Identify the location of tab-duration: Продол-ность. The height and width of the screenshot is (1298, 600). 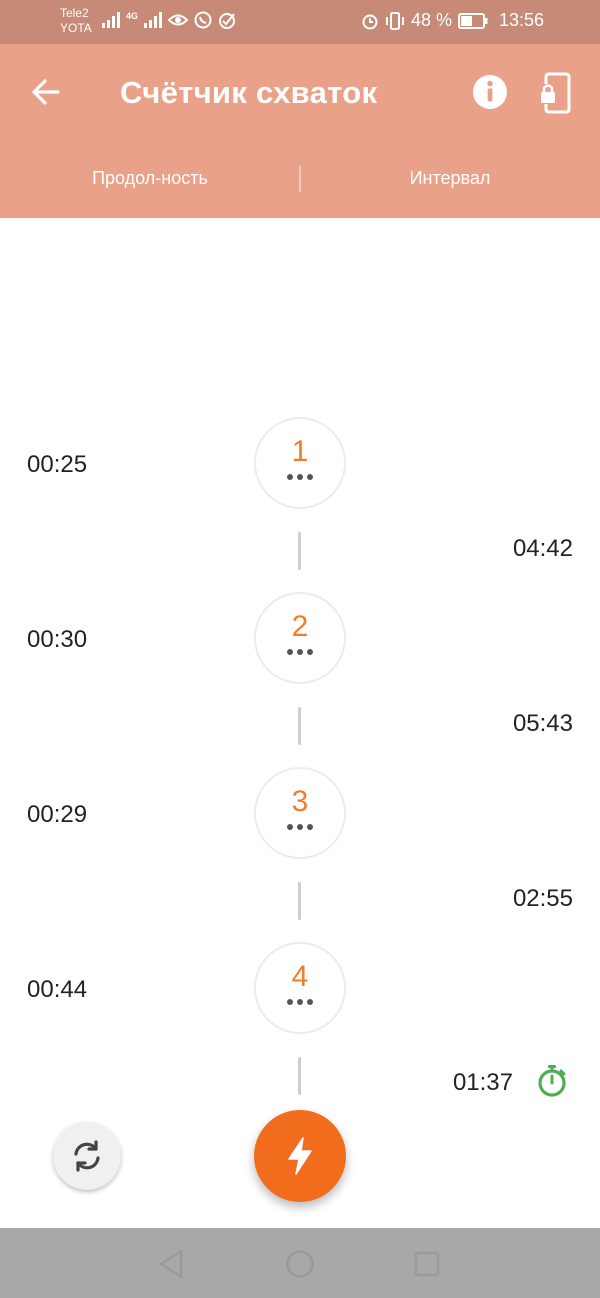
(150, 178).